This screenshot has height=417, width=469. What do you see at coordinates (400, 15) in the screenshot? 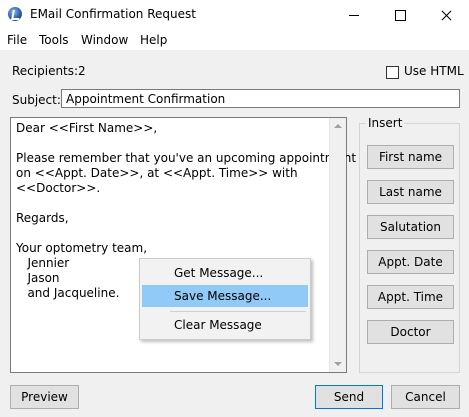
I see `maximize-icon` at bounding box center [400, 15].